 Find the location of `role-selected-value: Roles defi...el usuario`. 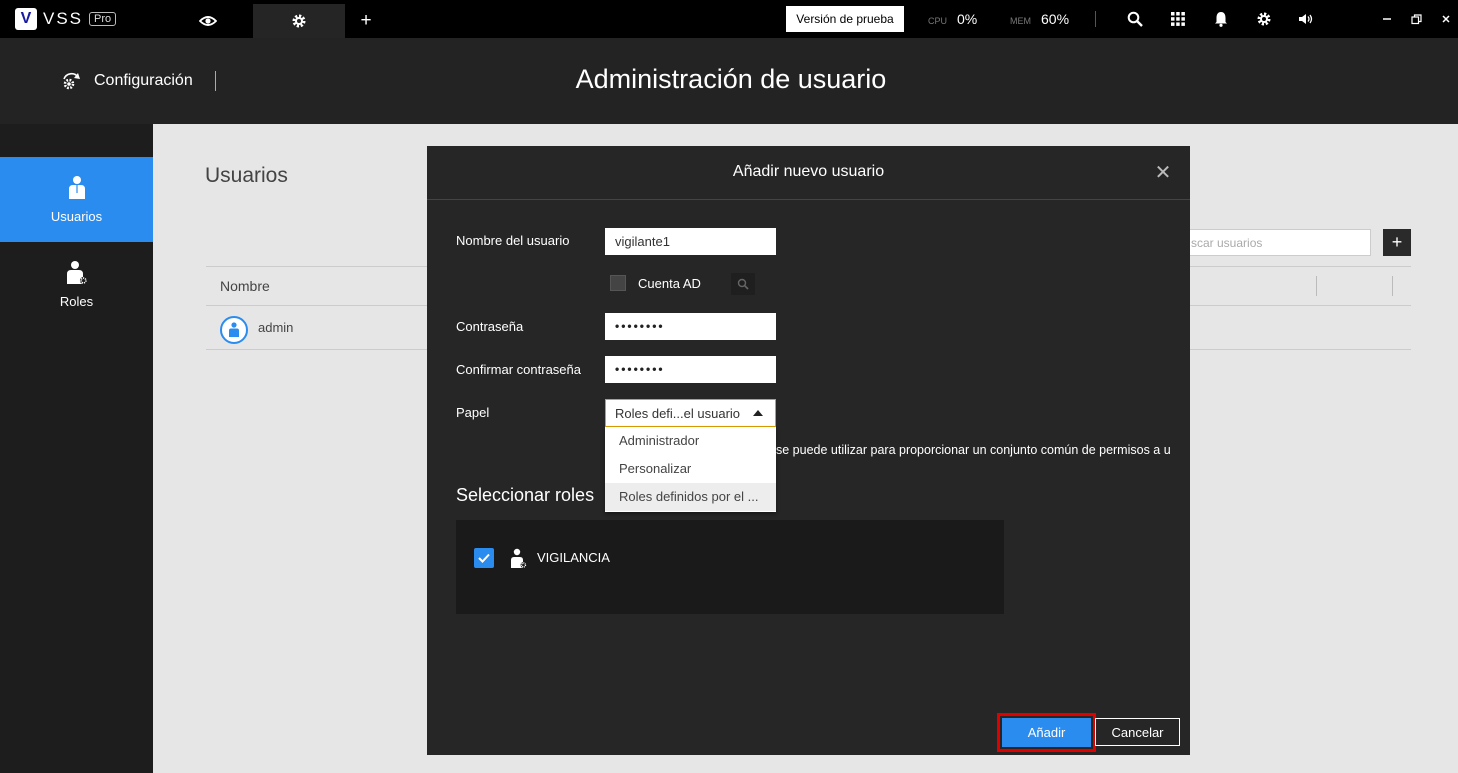

role-selected-value: Roles defi...el usuario is located at coordinates (678, 413).